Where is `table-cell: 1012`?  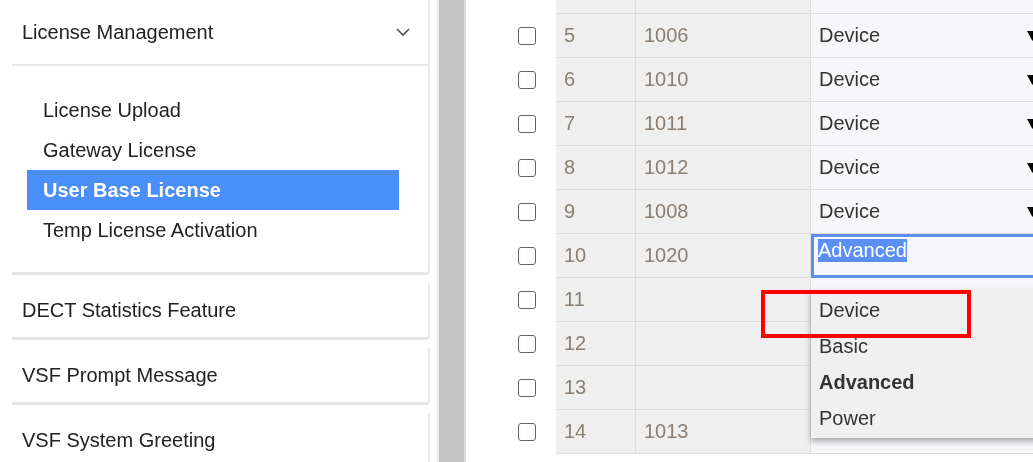 table-cell: 1012 is located at coordinates (723, 168).